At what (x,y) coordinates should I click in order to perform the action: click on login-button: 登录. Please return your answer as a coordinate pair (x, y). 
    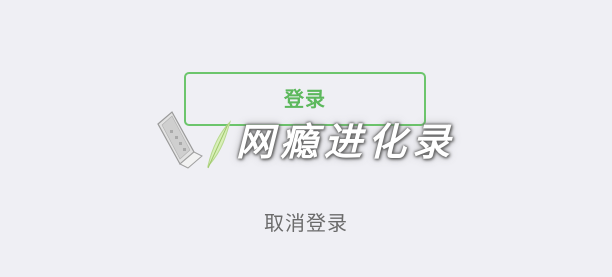
    Looking at the image, I should click on (305, 99).